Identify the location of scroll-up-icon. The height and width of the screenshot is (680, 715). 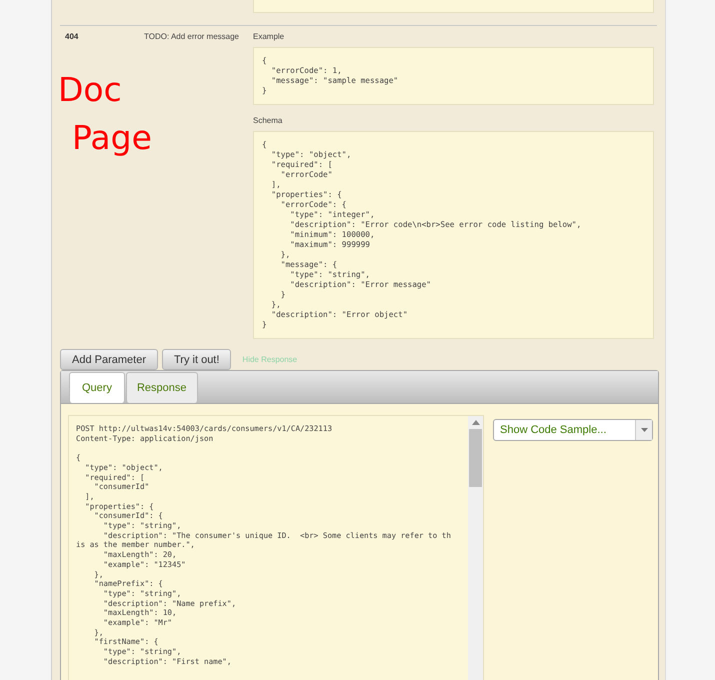
(476, 422).